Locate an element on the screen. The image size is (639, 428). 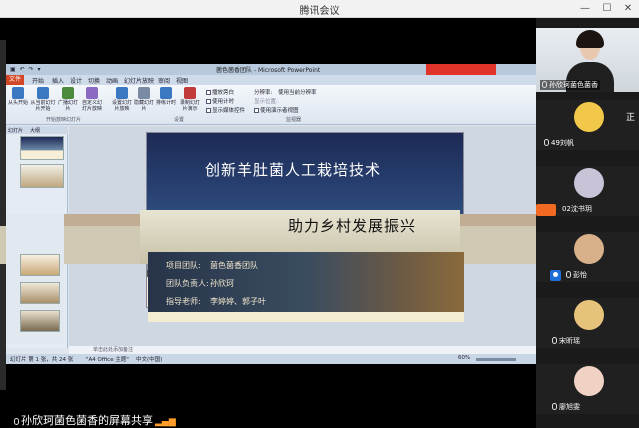
theme-name: "A4 Office 主题" is located at coordinates (107, 360).